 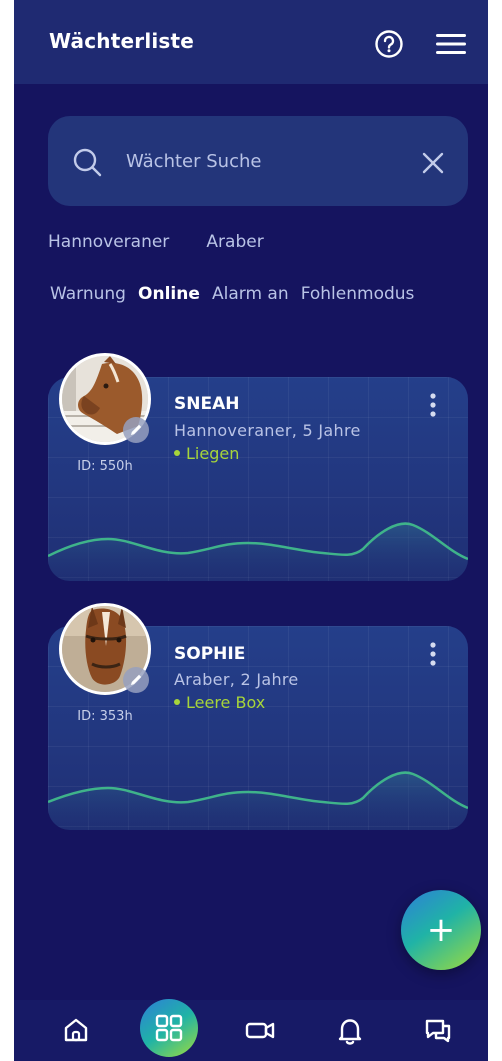 What do you see at coordinates (213, 453) in the screenshot?
I see `horse-status-label: Liegen` at bounding box center [213, 453].